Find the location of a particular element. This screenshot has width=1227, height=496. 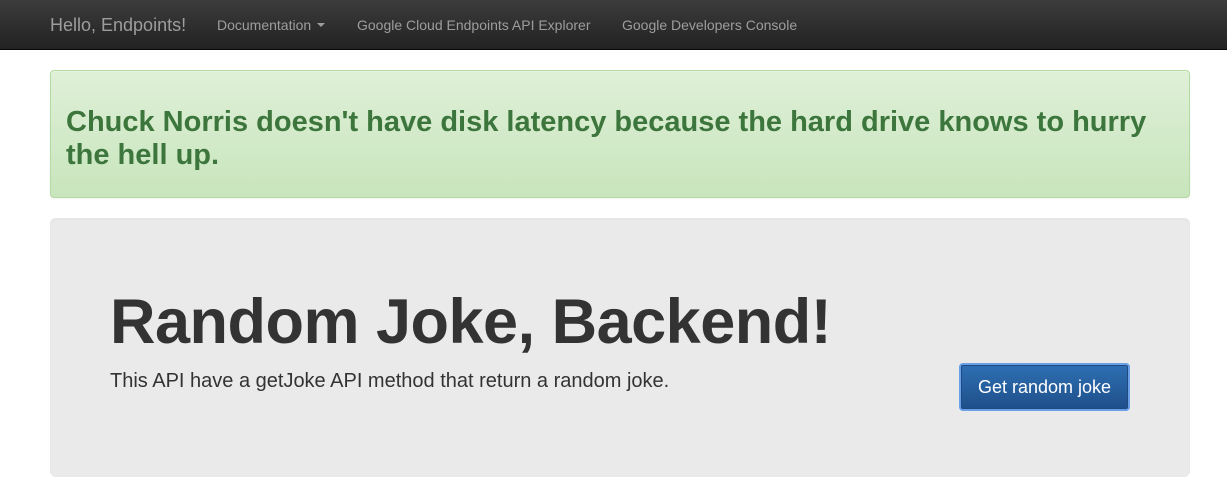

nav-item-documentation-label: Documentation is located at coordinates (264, 25).